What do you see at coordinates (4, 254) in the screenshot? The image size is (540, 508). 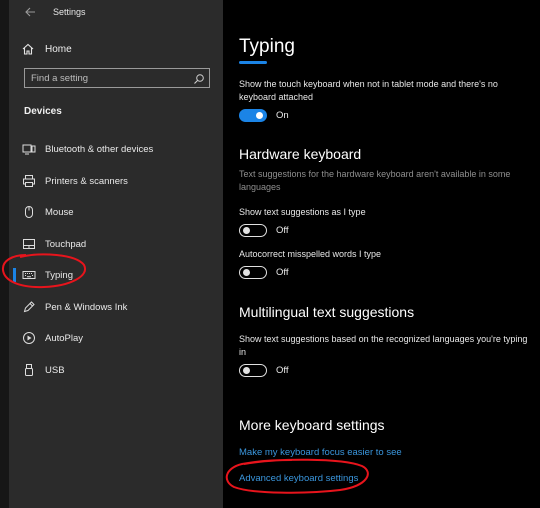 I see `window-edge` at bounding box center [4, 254].